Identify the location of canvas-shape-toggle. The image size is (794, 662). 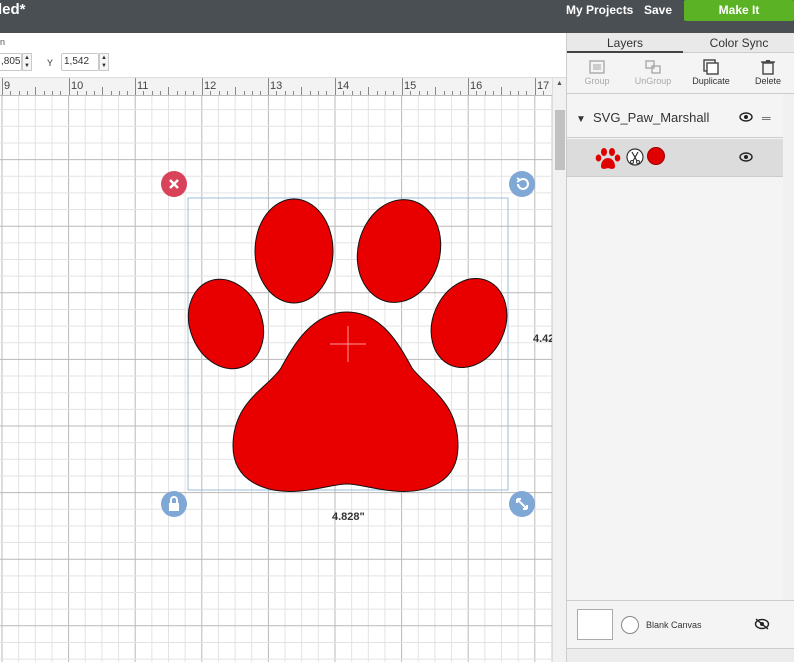
(630, 625).